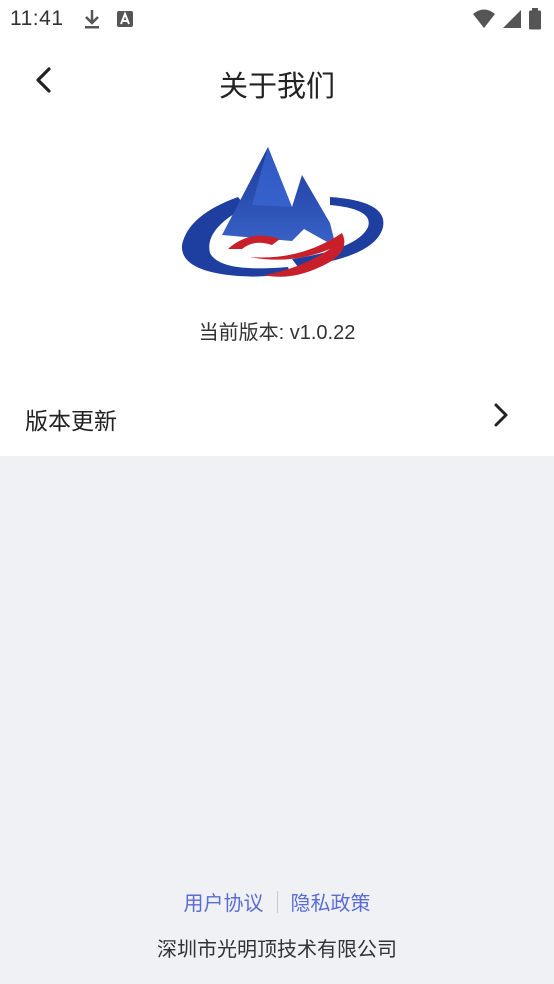 The image size is (554, 984). Describe the element at coordinates (277, 333) in the screenshot. I see `version-text: 当前版本: v1.0.22` at that location.